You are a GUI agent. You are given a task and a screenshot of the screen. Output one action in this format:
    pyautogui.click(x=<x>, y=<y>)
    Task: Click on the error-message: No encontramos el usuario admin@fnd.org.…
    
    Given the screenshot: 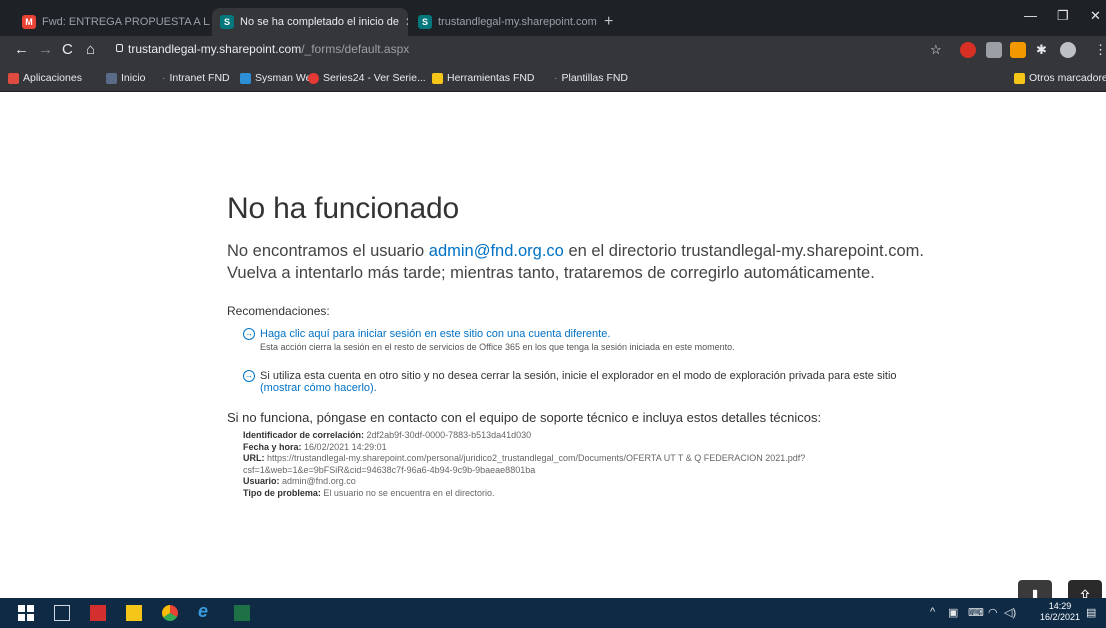 What is the action you would take?
    pyautogui.click(x=587, y=262)
    